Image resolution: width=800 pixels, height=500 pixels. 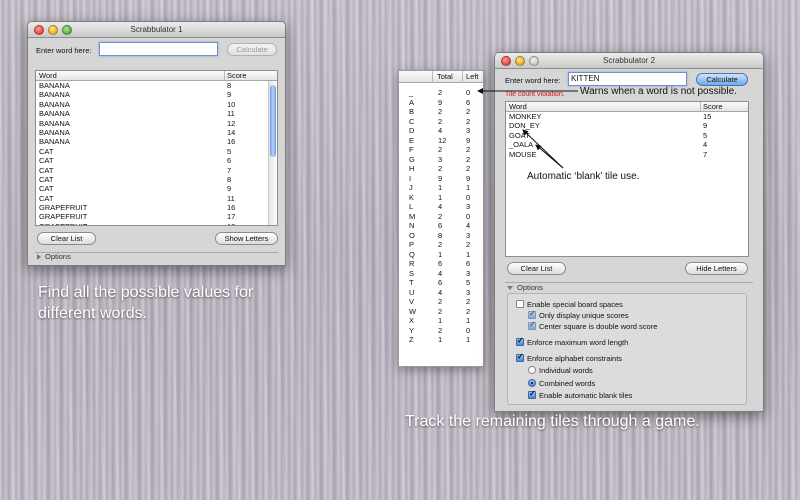 I want to click on word-input: KITTEN, so click(x=627, y=79).